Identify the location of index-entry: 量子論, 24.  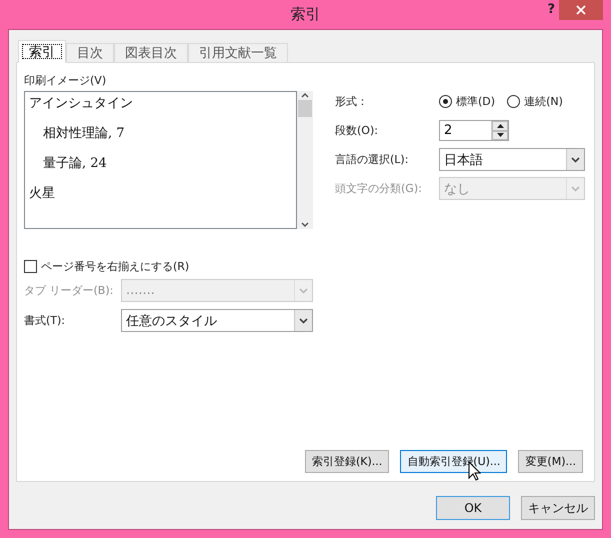
(75, 163).